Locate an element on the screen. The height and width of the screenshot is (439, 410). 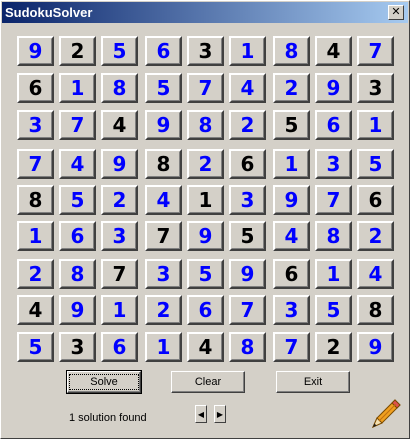
close-button: ✕ is located at coordinates (396, 12).